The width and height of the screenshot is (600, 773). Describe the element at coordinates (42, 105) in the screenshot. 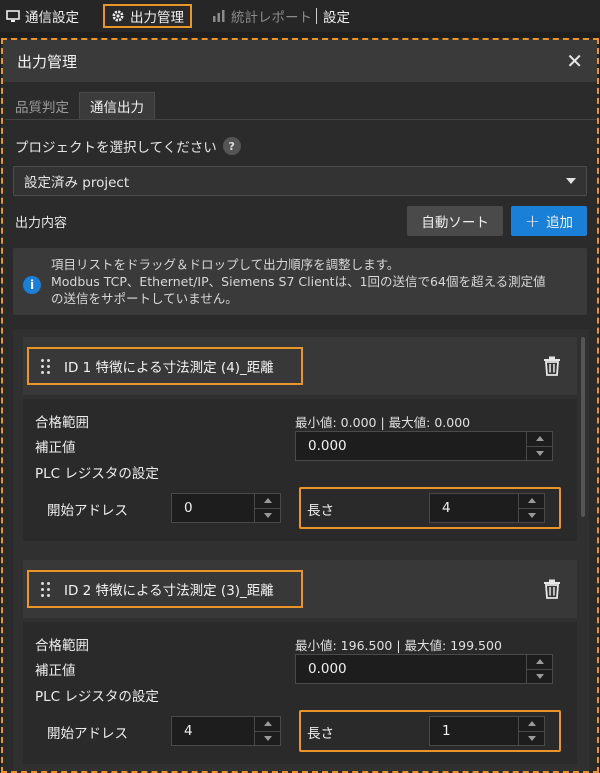

I see `tab-quality-judgement: 品質判定` at that location.